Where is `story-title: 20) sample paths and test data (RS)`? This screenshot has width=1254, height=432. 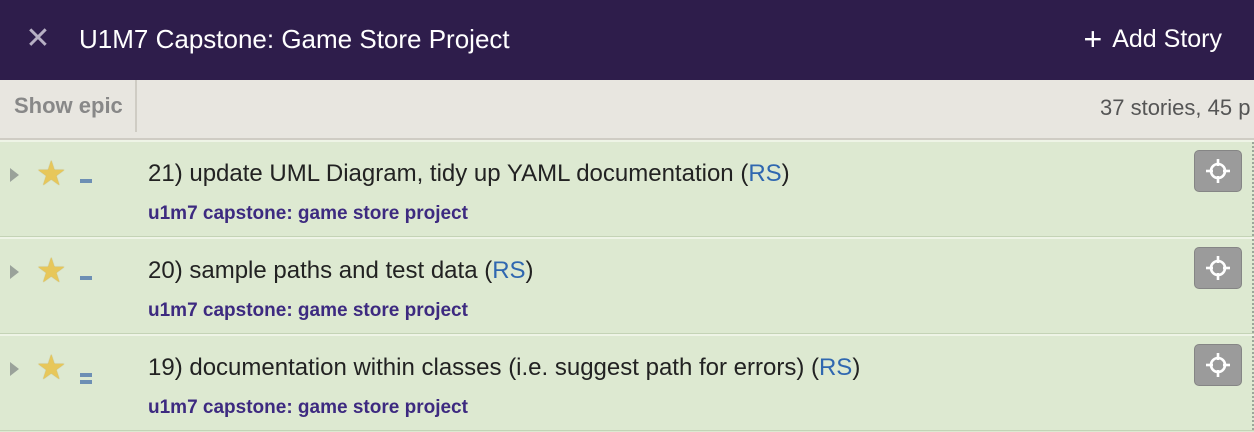
story-title: 20) sample paths and test data (RS) is located at coordinates (341, 271).